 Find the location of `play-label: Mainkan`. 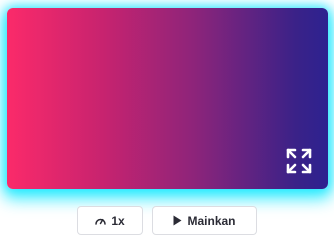

play-label: Mainkan is located at coordinates (211, 220).